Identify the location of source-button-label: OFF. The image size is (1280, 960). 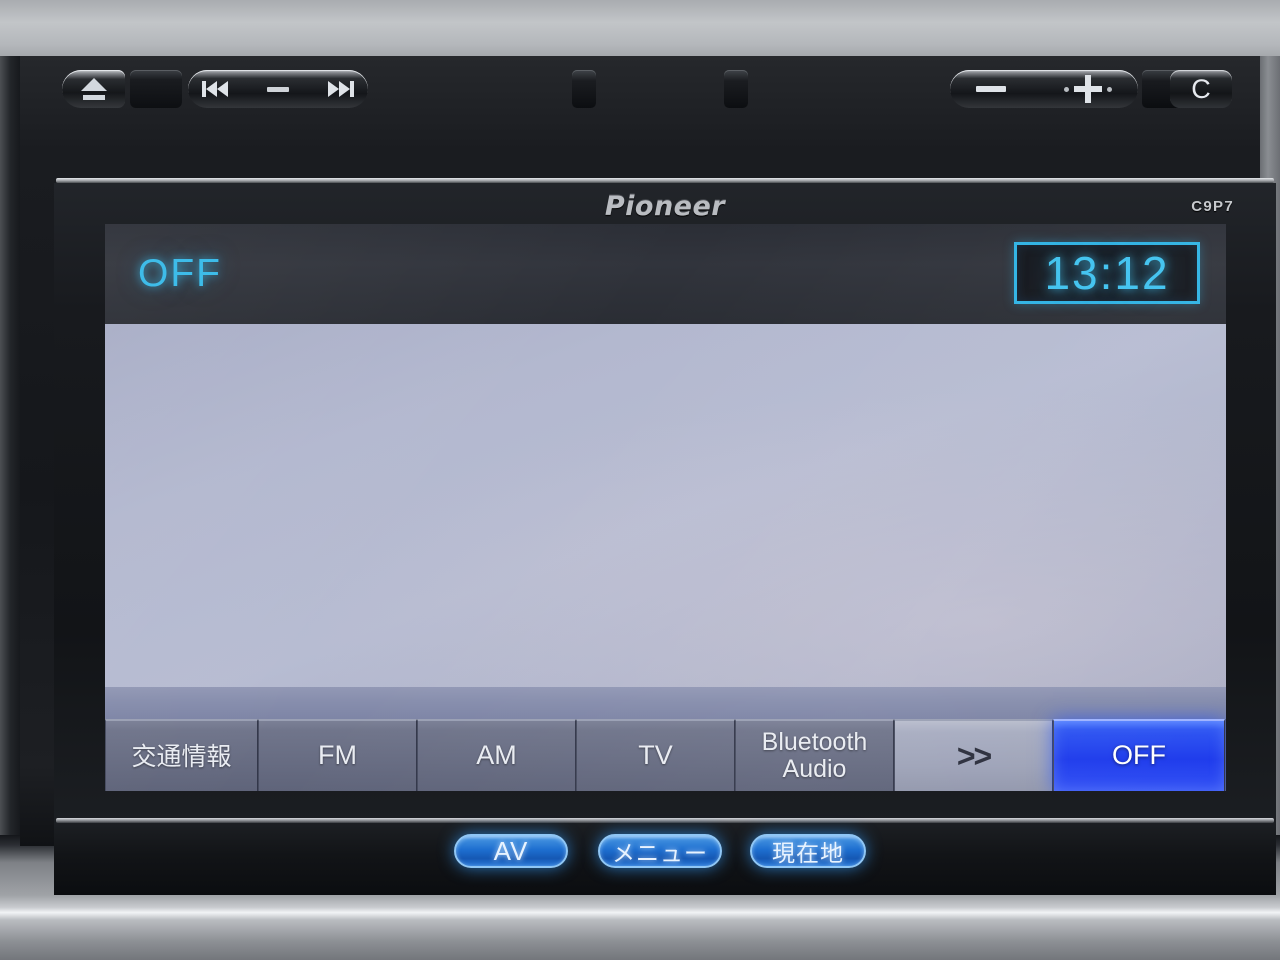
(1139, 755).